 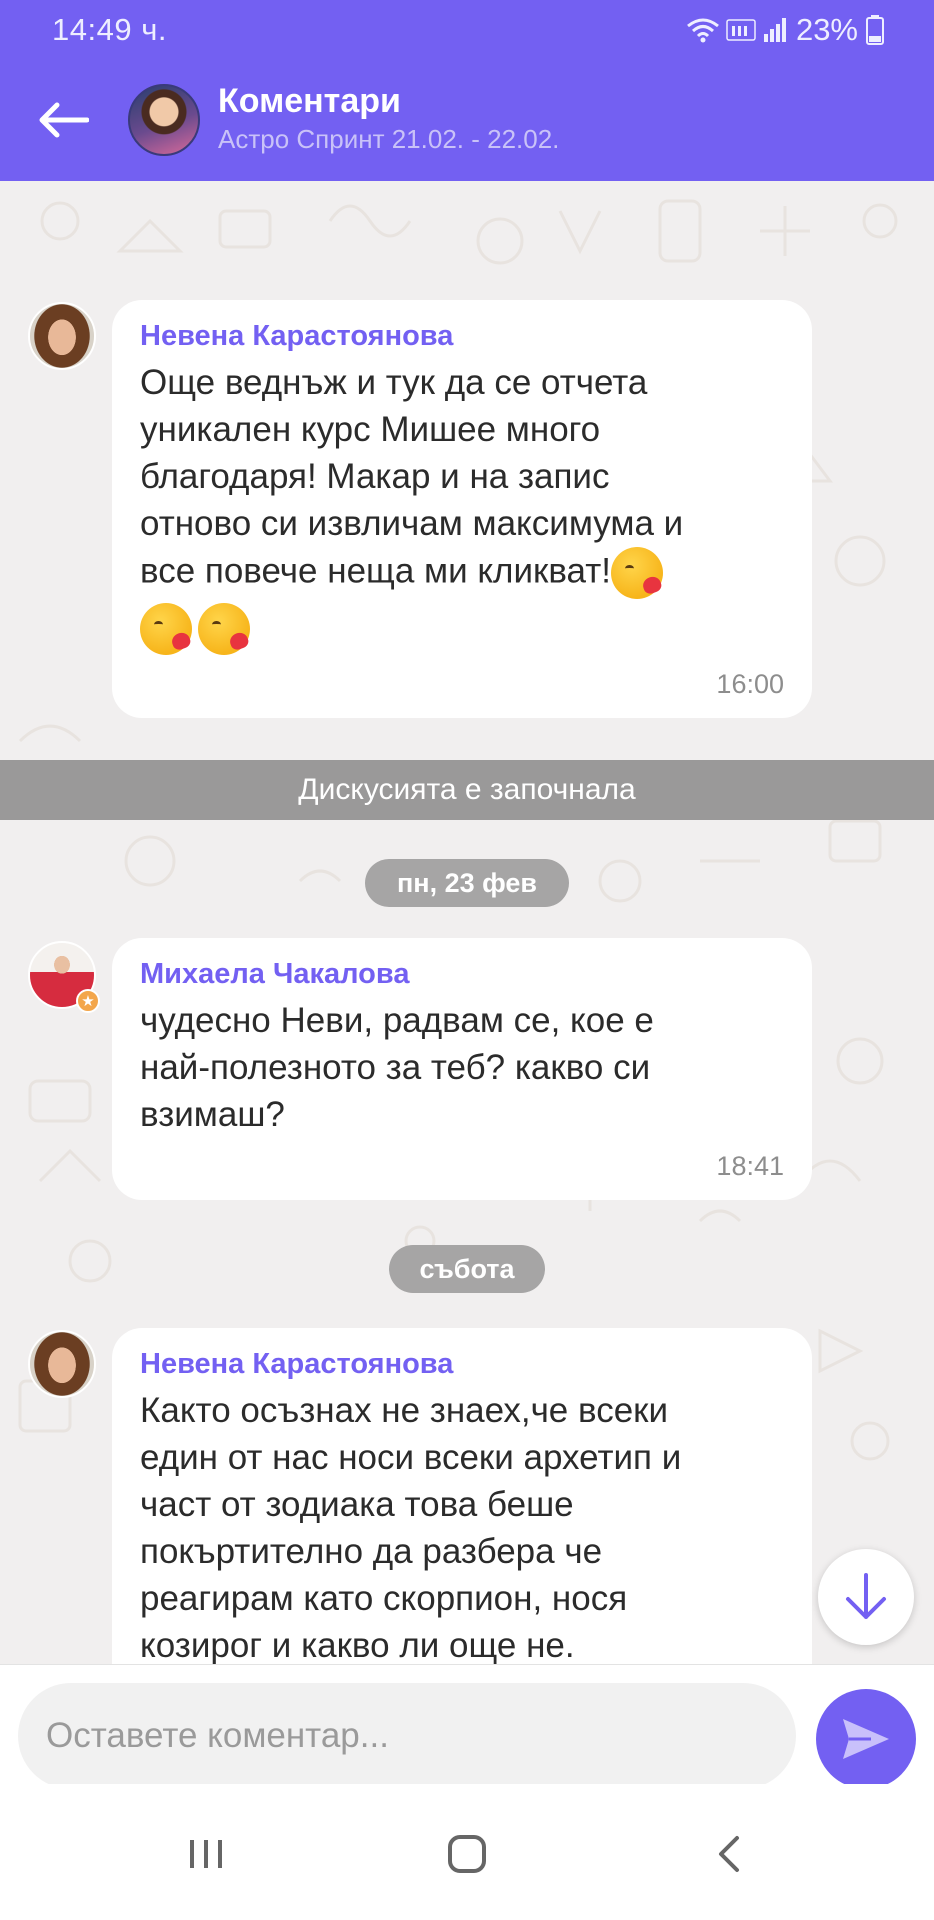 I want to click on arrow-left-icon, so click(x=64, y=120).